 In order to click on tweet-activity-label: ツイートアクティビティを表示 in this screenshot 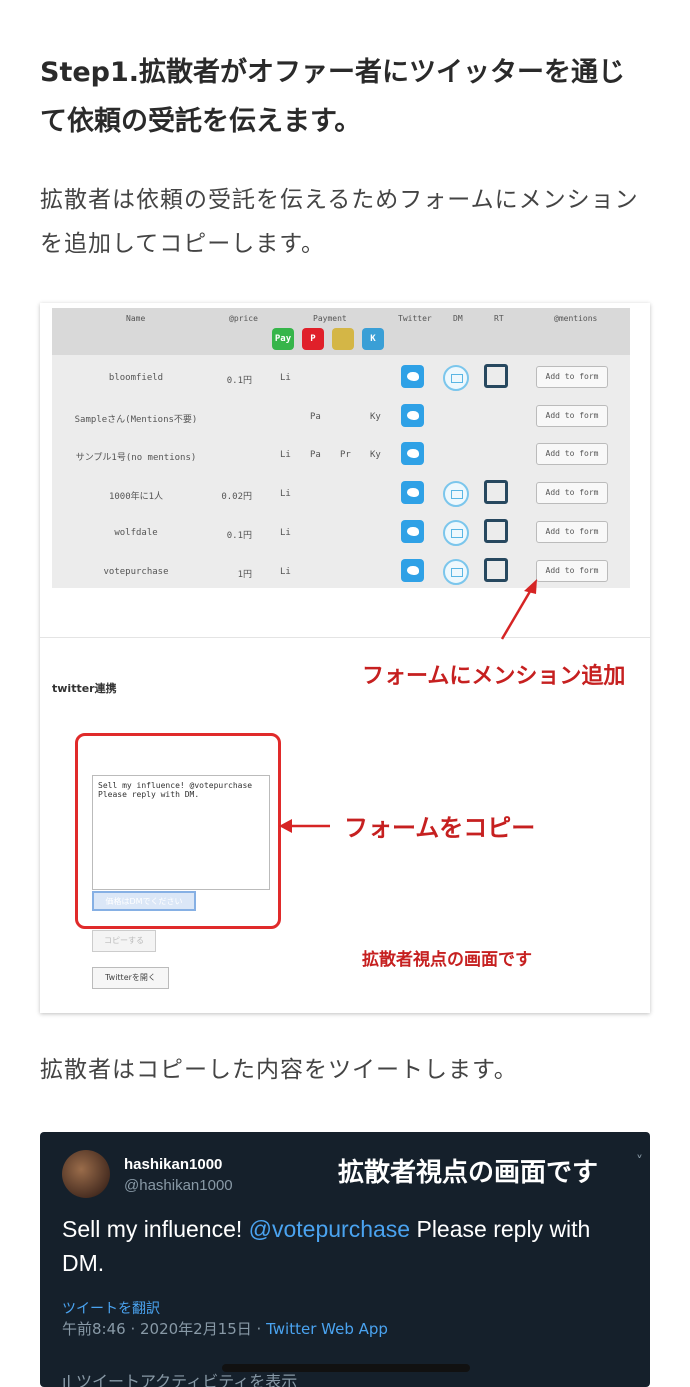, I will do `click(186, 1379)`.